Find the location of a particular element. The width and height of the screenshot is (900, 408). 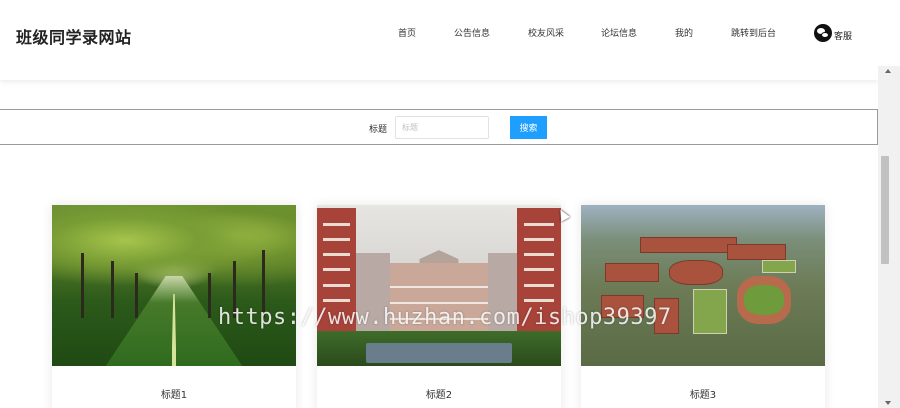

nav-item-mine: 我的 is located at coordinates (684, 32).